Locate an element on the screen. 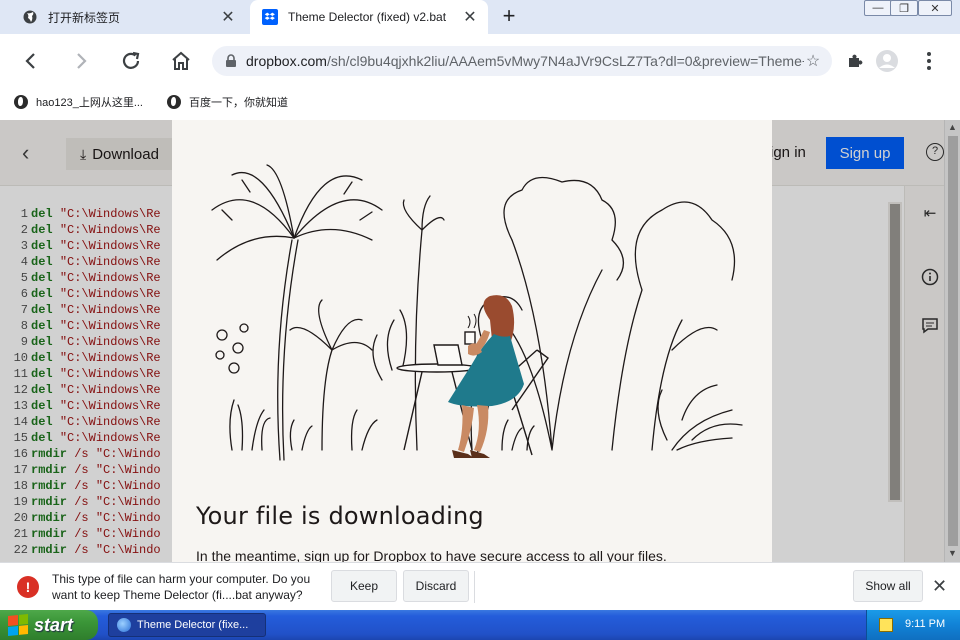  line-number: 9 is located at coordinates (24, 342).